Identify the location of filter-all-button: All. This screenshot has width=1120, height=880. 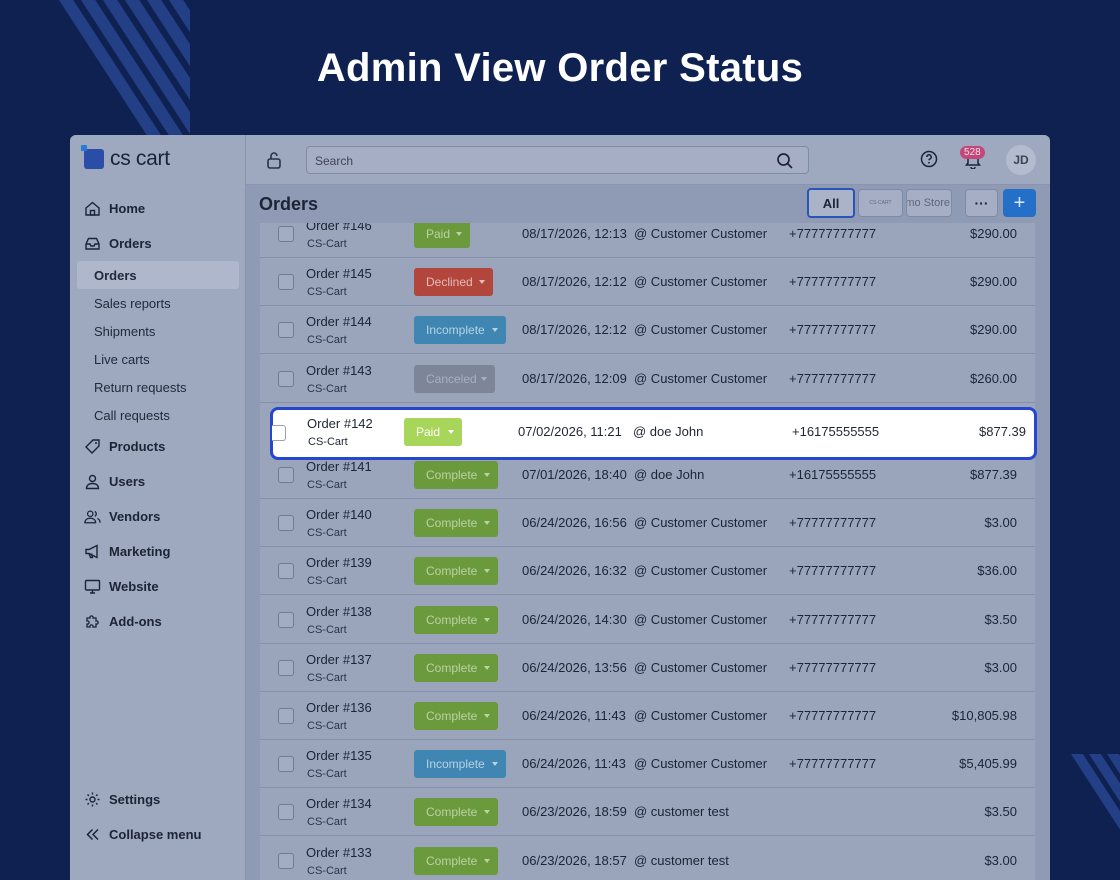
(831, 203).